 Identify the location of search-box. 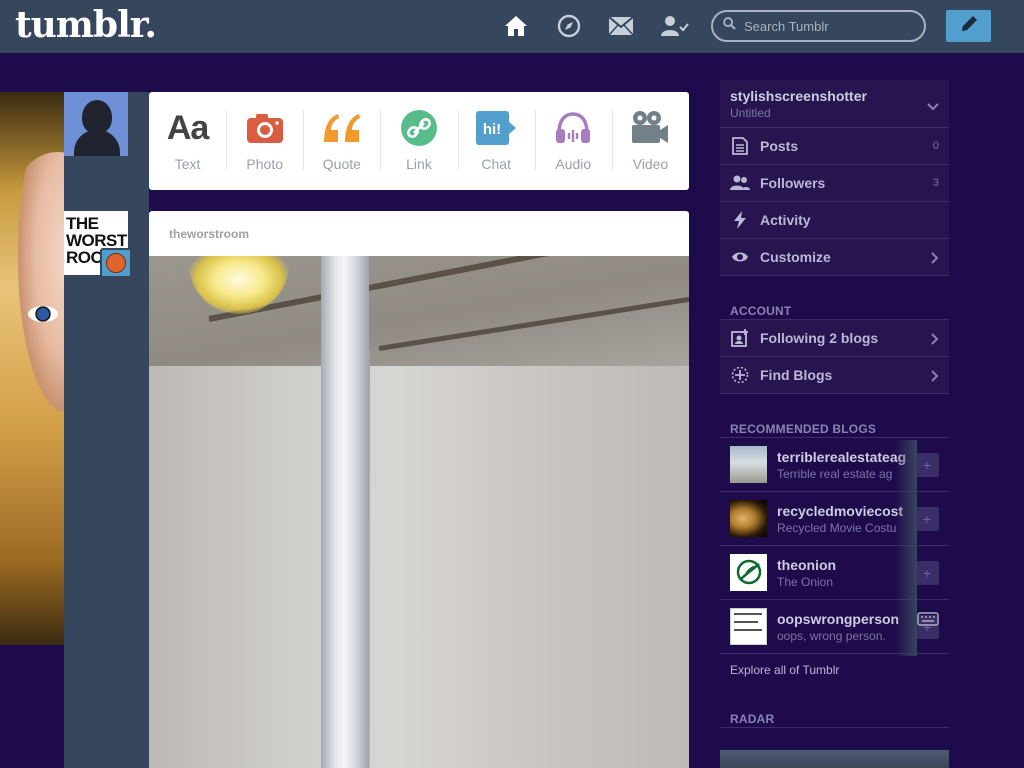
(818, 26).